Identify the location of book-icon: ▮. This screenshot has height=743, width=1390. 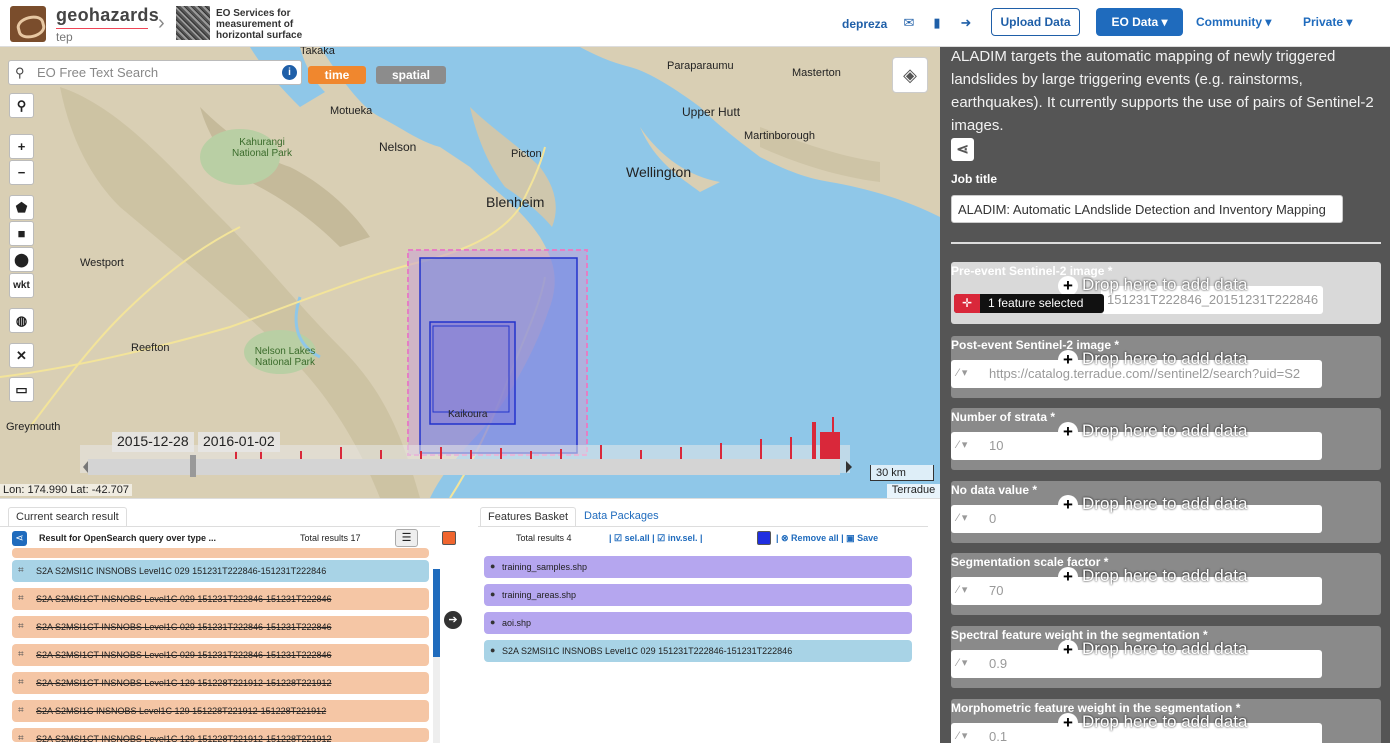
(937, 23).